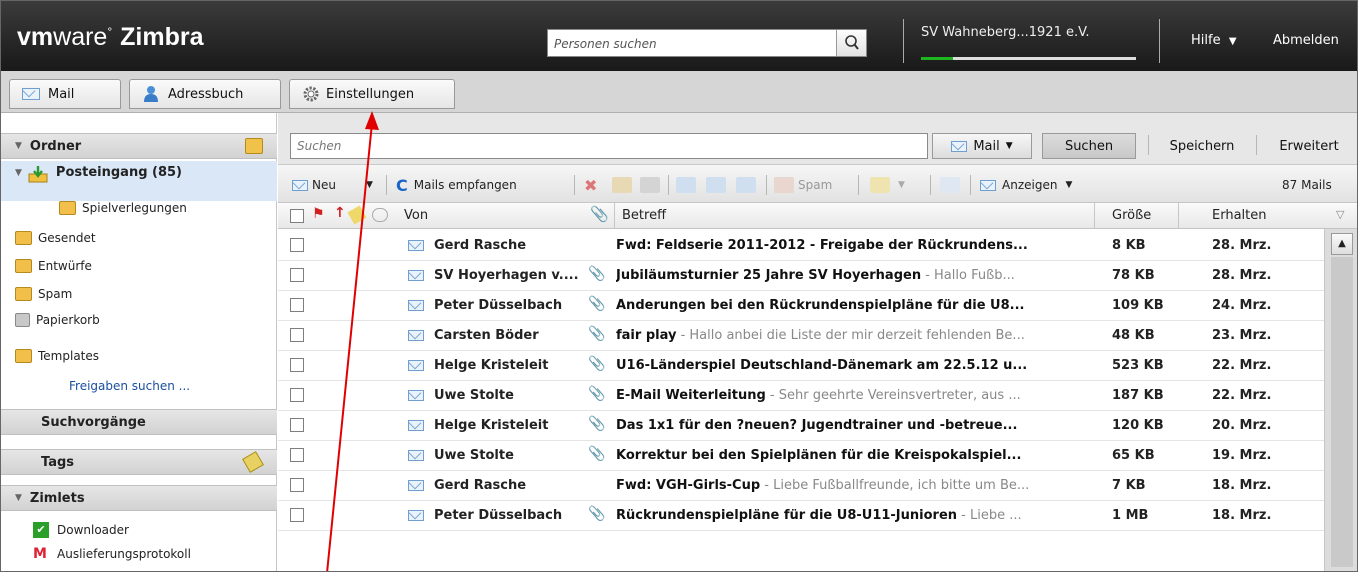 The width and height of the screenshot is (1358, 572). What do you see at coordinates (139, 530) in the screenshot?
I see `zimlet-downloader: ✔ Downloader` at bounding box center [139, 530].